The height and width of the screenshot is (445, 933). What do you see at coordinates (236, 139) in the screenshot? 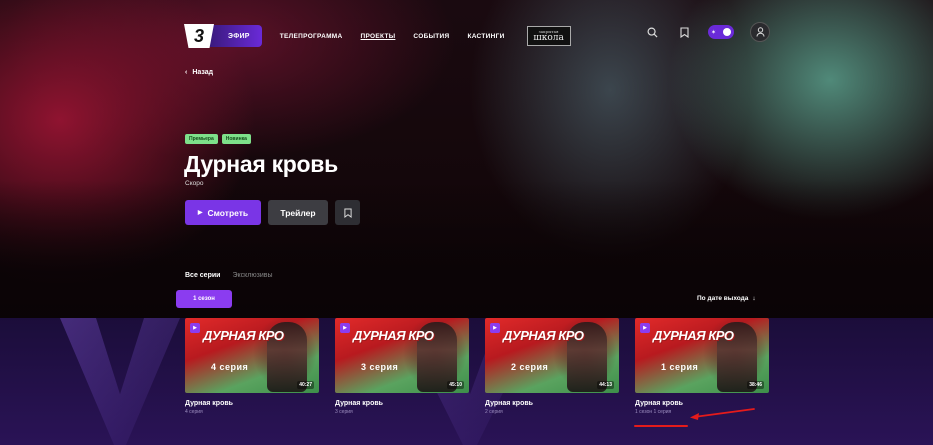
I see `tag-new: Новинка` at bounding box center [236, 139].